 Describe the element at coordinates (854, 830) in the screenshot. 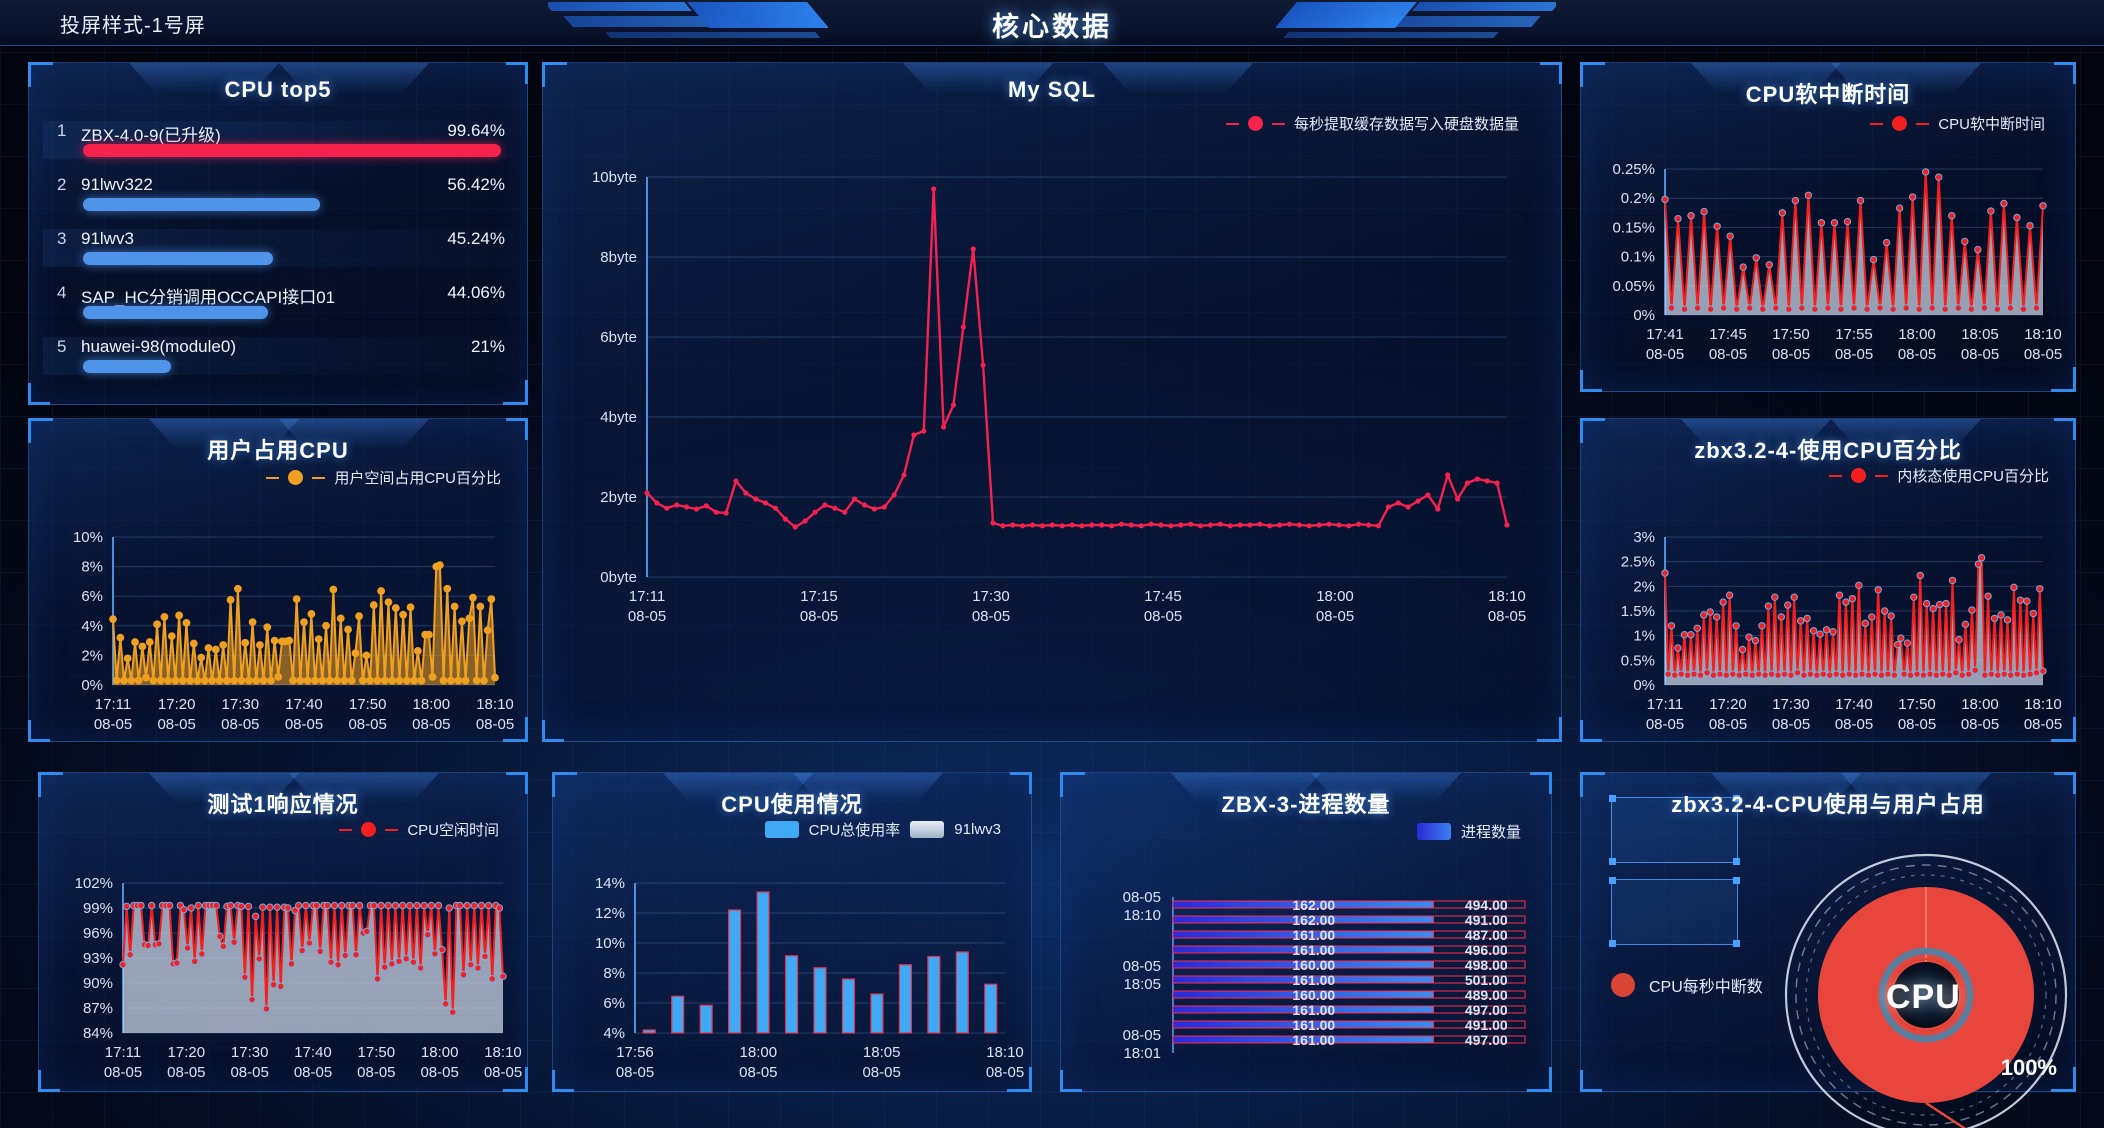

I see `legend-label-1: CPU总使用率` at that location.